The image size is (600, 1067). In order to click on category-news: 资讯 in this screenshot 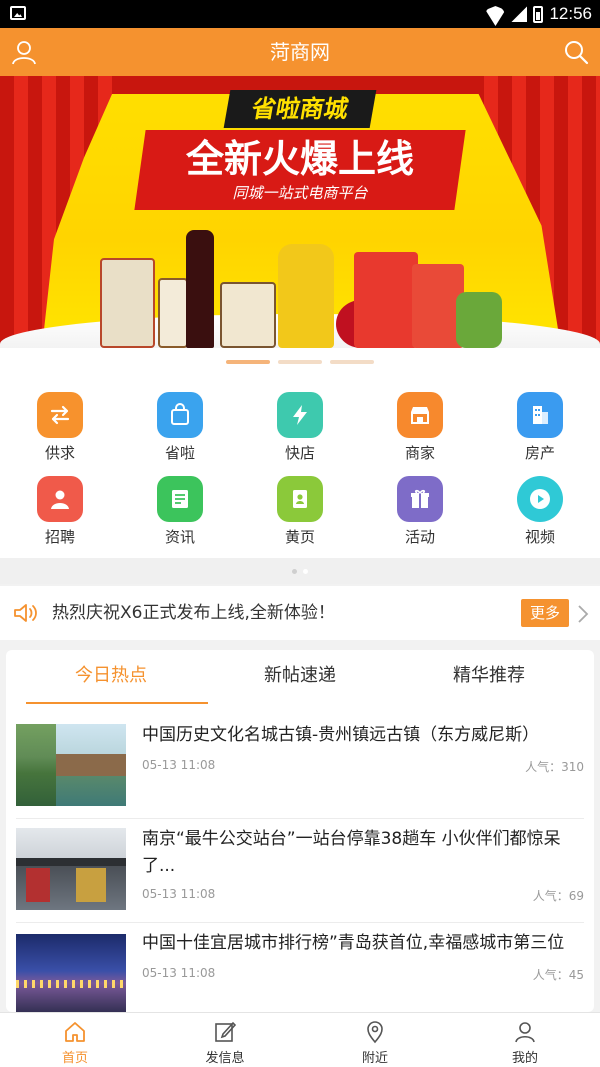, I will do `click(180, 503)`.